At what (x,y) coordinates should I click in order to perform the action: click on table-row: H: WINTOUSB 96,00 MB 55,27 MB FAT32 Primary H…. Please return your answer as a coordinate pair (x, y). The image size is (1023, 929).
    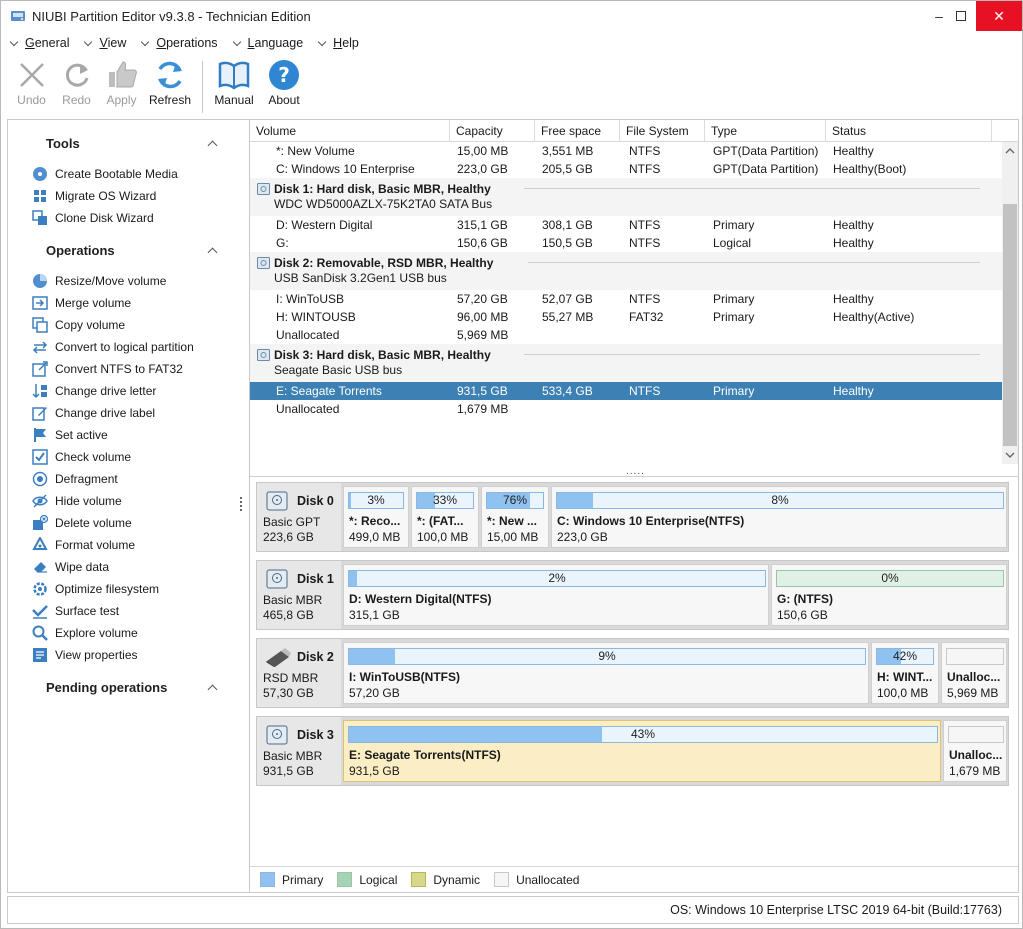
    Looking at the image, I should click on (626, 317).